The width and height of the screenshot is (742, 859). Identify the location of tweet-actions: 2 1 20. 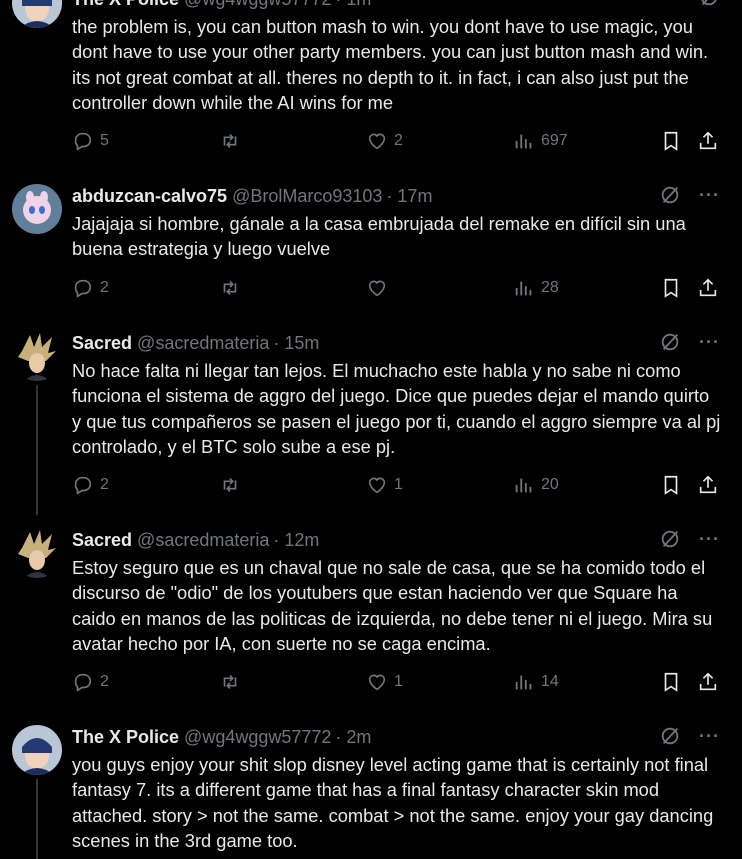
(402, 486).